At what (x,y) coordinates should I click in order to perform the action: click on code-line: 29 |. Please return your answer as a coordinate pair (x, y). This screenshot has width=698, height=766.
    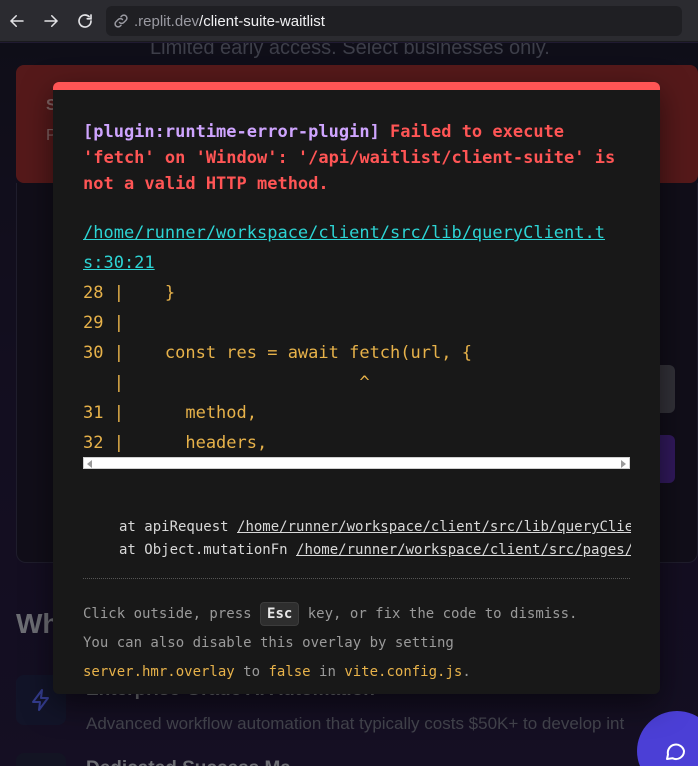
    Looking at the image, I should click on (103, 323).